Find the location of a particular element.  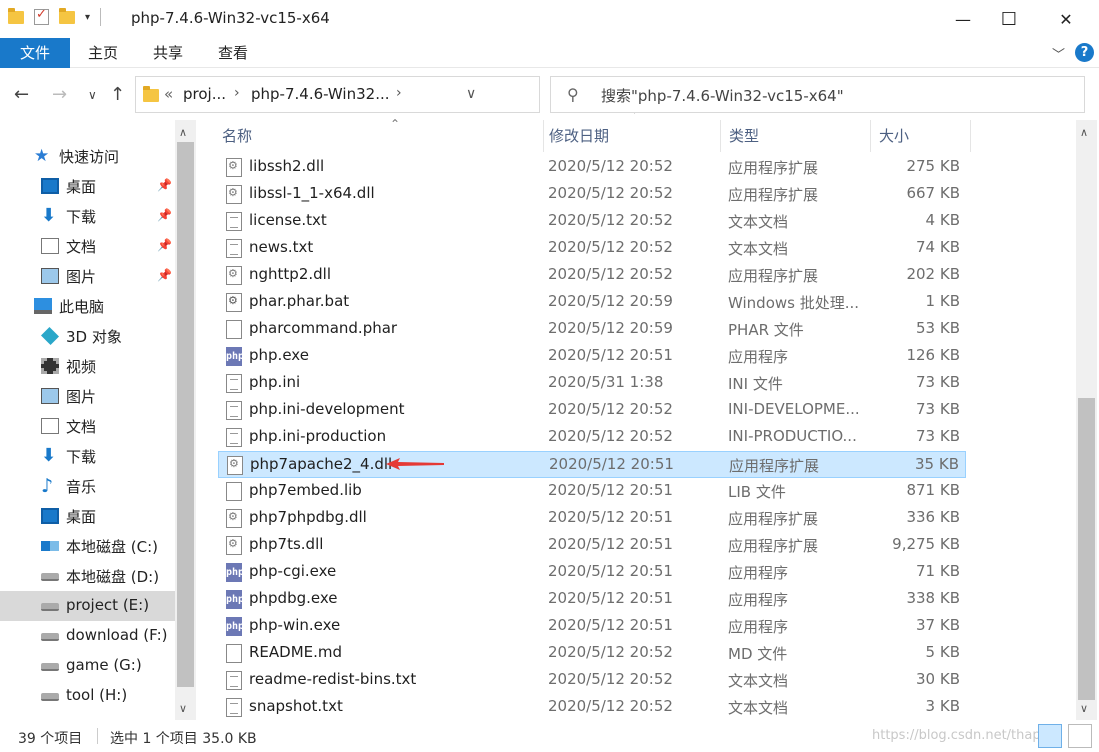

back-arrow-icon: ← is located at coordinates (21, 94).